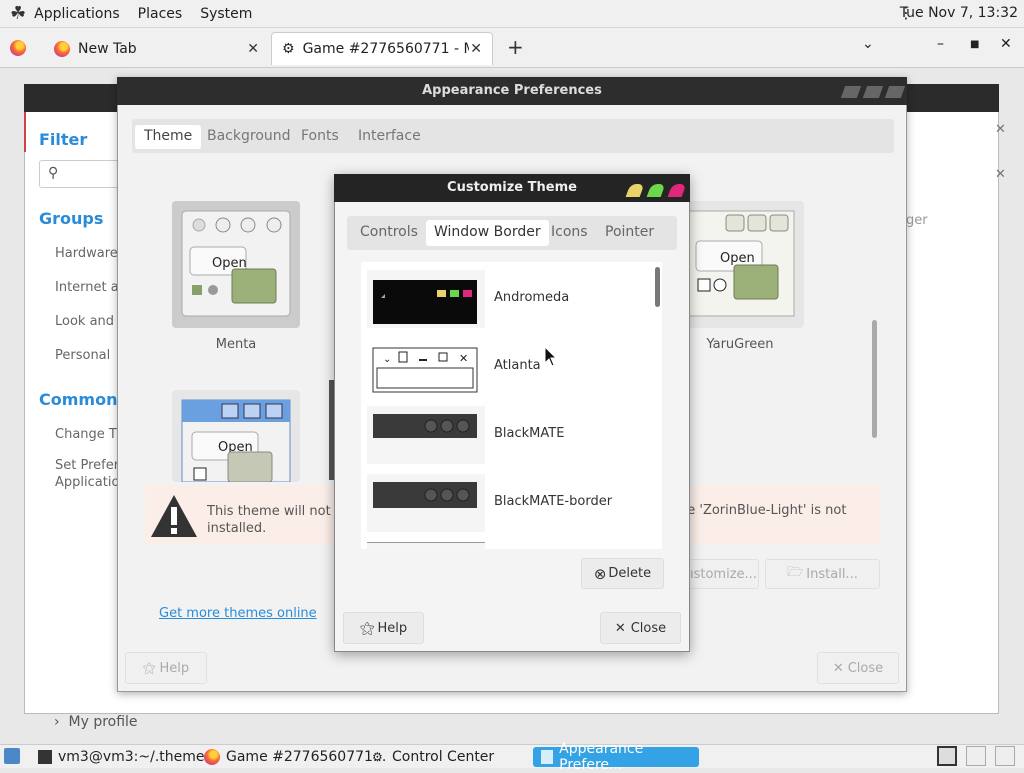 The height and width of the screenshot is (773, 1024). What do you see at coordinates (236, 344) in the screenshot?
I see `theme-name-menta: Menta` at bounding box center [236, 344].